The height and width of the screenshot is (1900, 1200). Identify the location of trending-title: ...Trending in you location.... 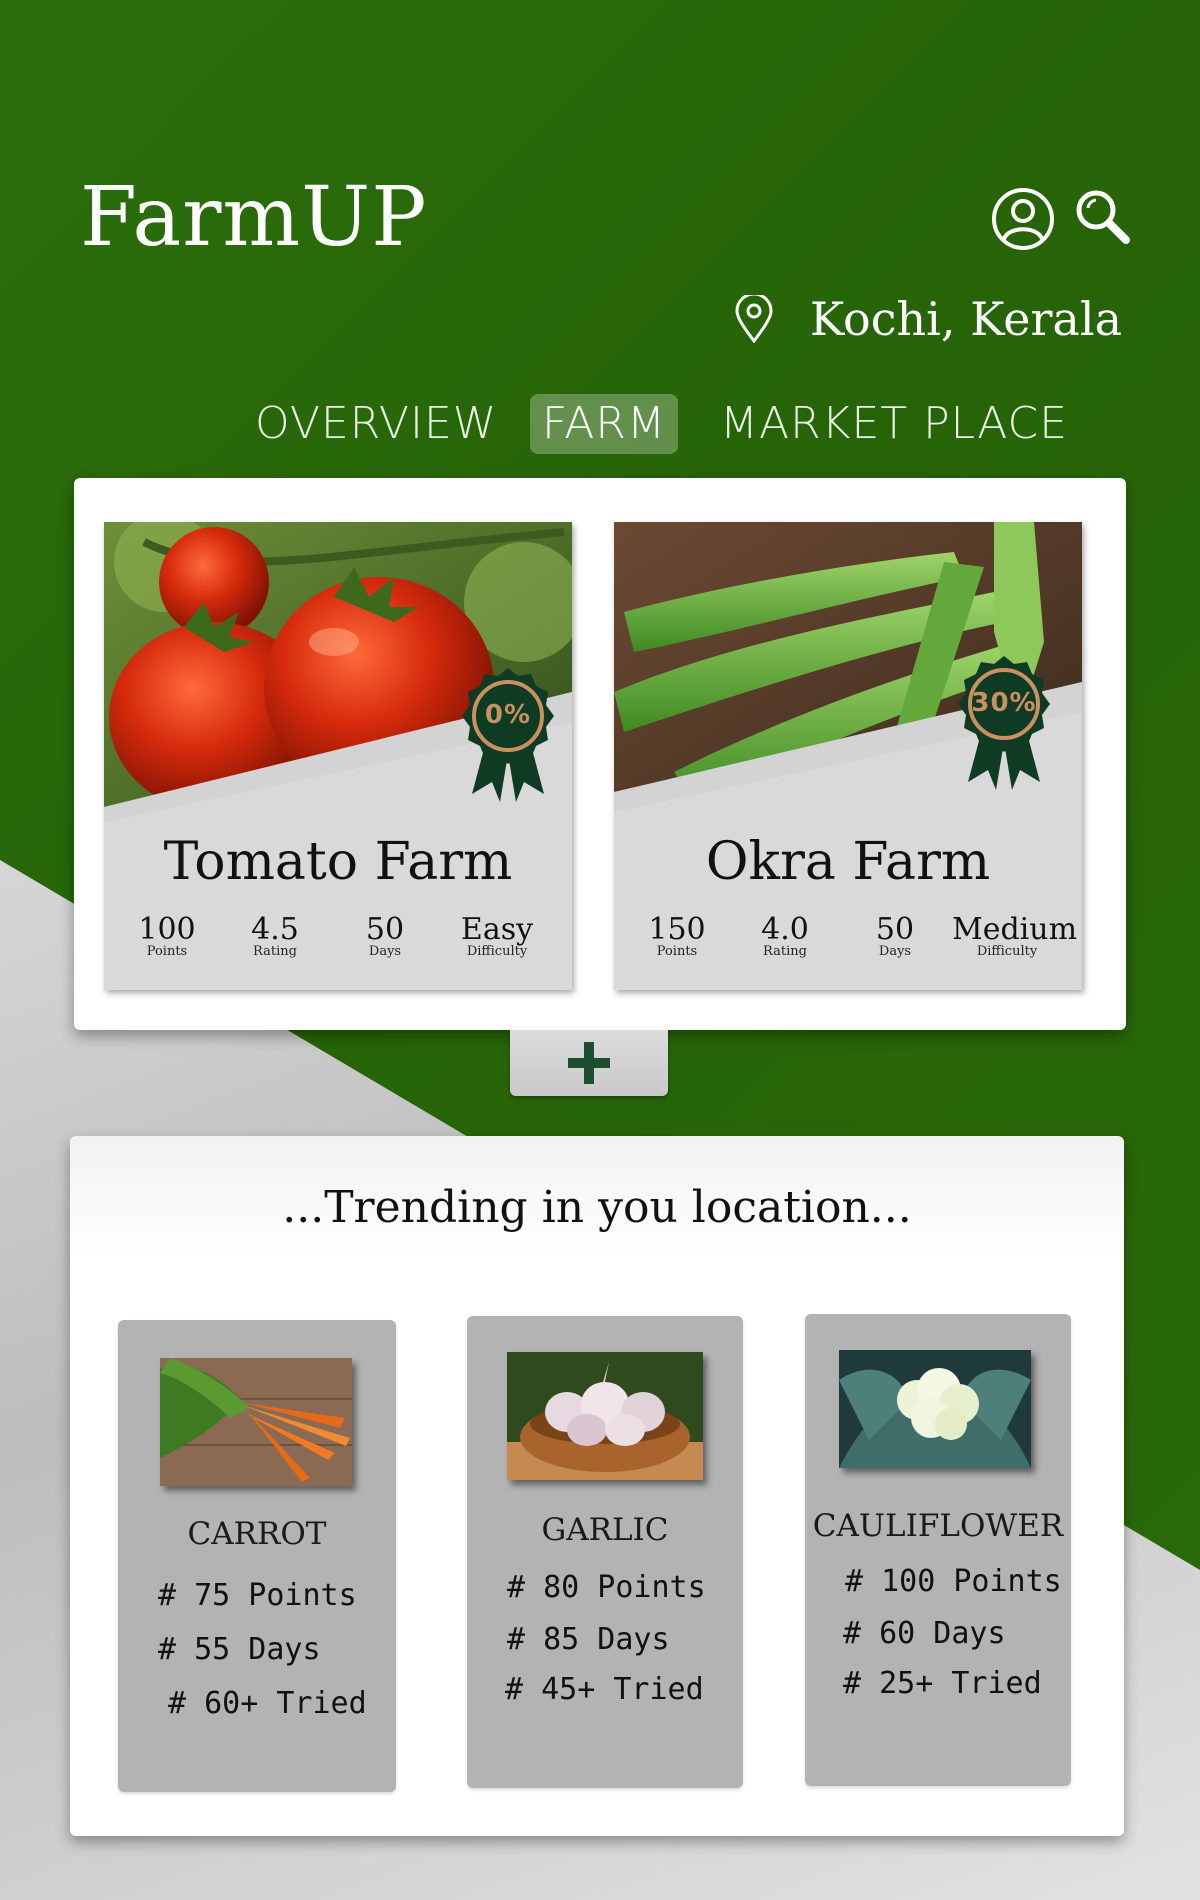
(597, 1207).